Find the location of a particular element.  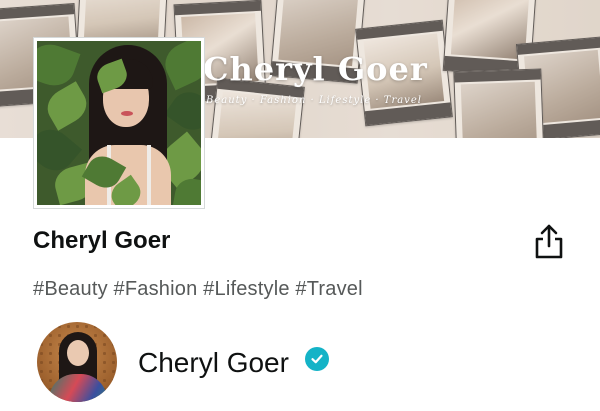

share-button is located at coordinates (549, 242).